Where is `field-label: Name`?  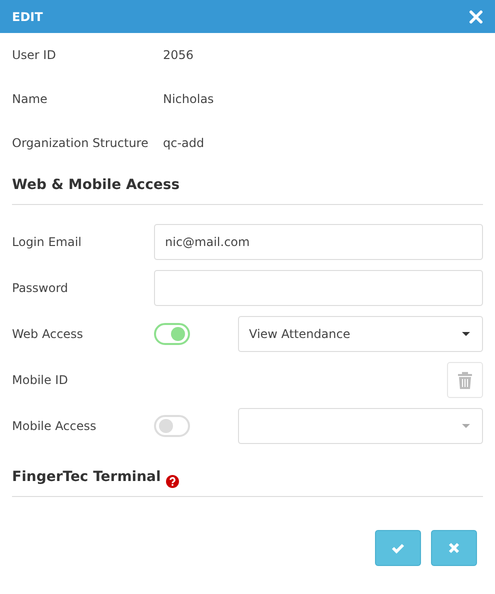
field-label: Name is located at coordinates (30, 99).